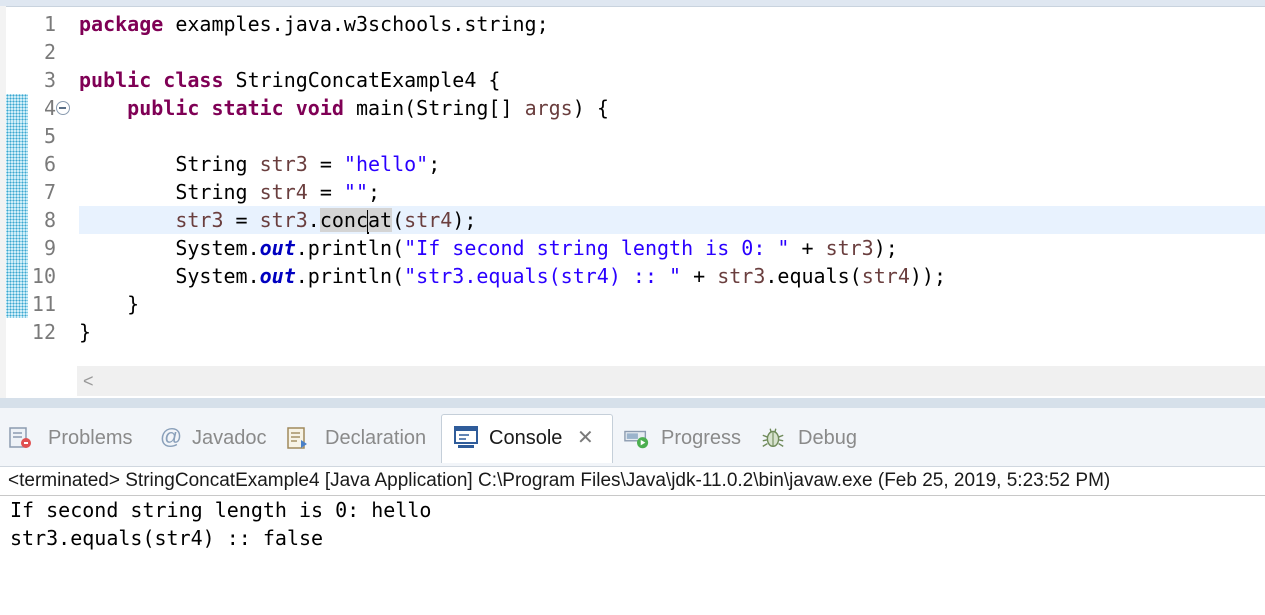 The width and height of the screenshot is (1265, 615). Describe the element at coordinates (597, 248) in the screenshot. I see `code-token: "If second string length is 0: "` at that location.